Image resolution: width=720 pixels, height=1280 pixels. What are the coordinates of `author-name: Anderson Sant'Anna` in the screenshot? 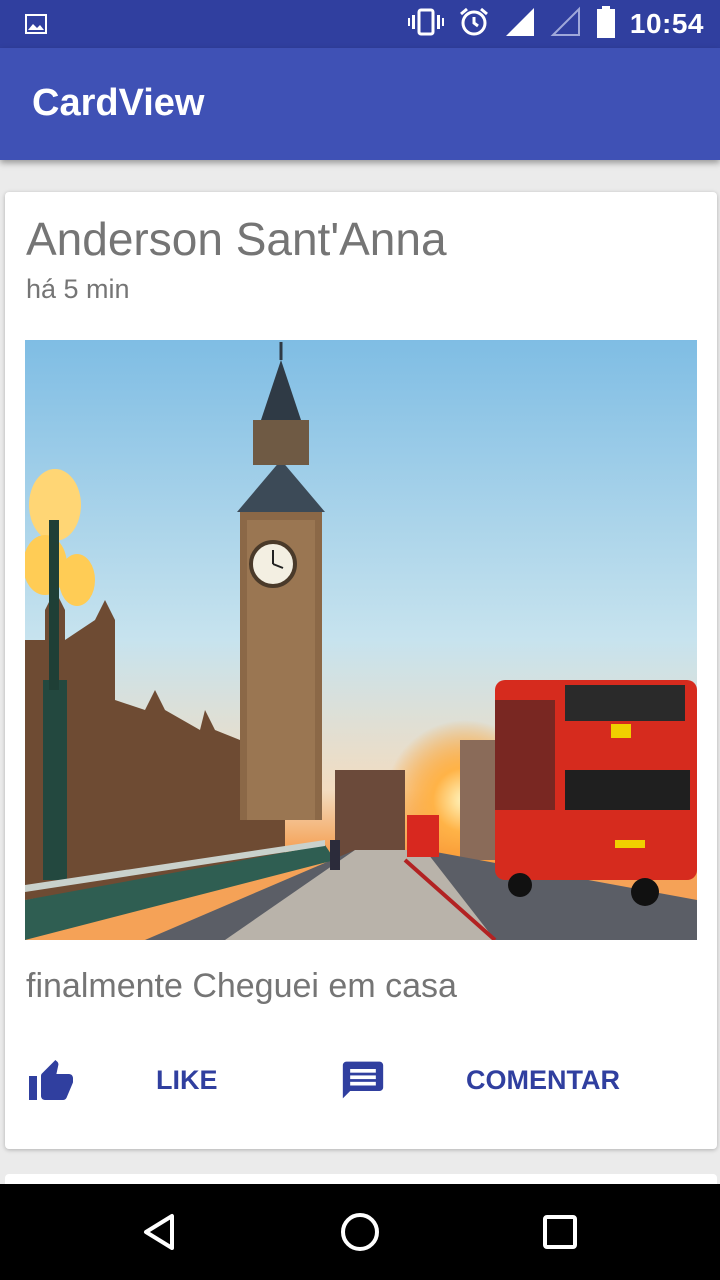 It's located at (236, 239).